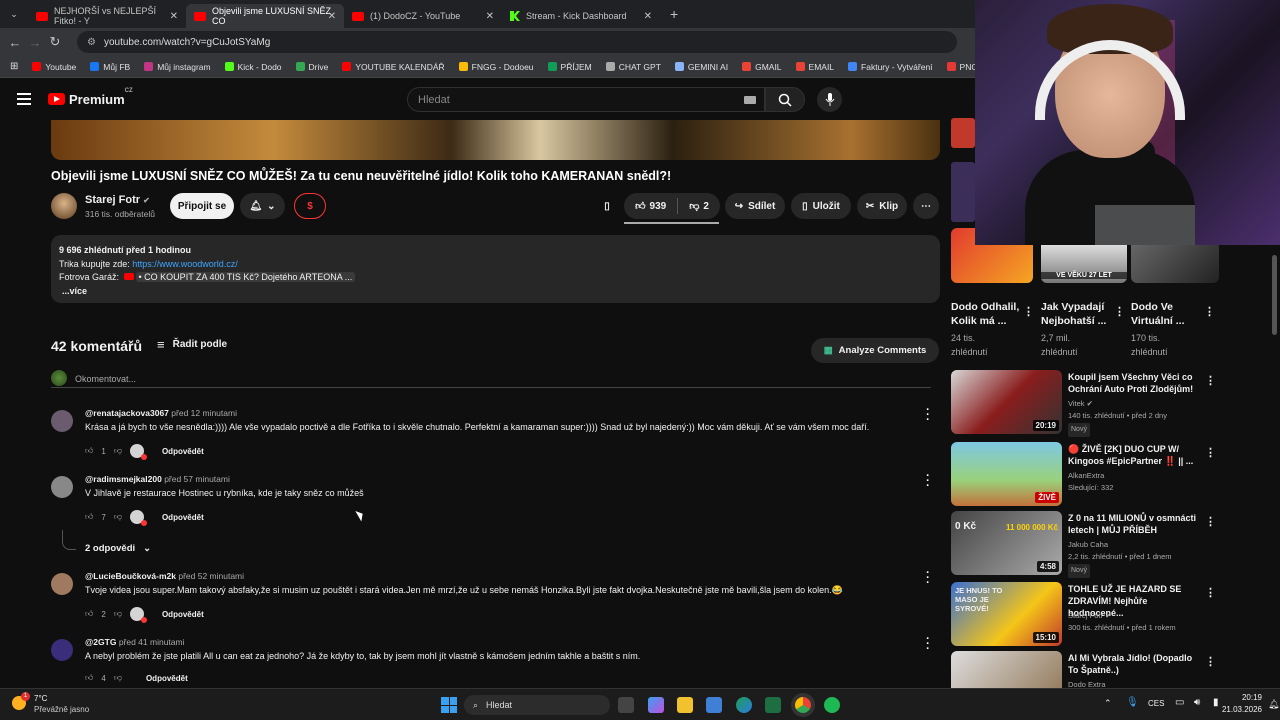  I want to click on sort-button: ≡ Řadit podle, so click(192, 344).